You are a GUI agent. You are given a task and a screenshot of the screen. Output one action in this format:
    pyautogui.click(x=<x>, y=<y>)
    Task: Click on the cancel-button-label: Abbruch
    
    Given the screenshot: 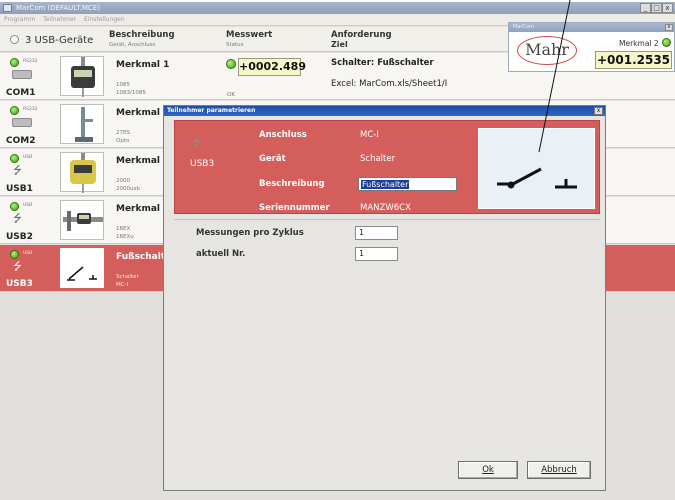 What is the action you would take?
    pyautogui.click(x=559, y=470)
    